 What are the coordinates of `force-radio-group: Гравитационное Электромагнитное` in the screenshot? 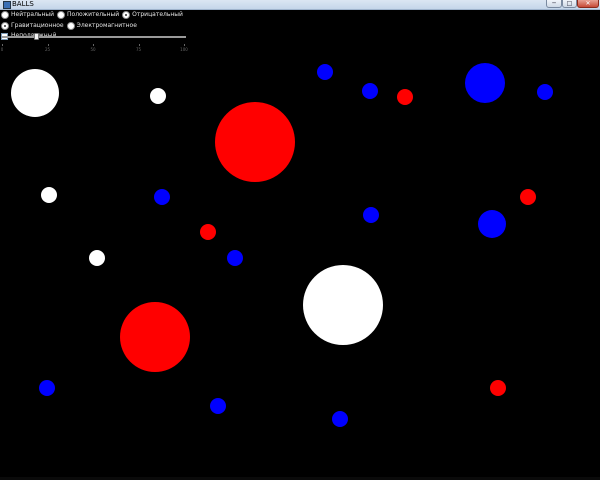 It's located at (69, 26).